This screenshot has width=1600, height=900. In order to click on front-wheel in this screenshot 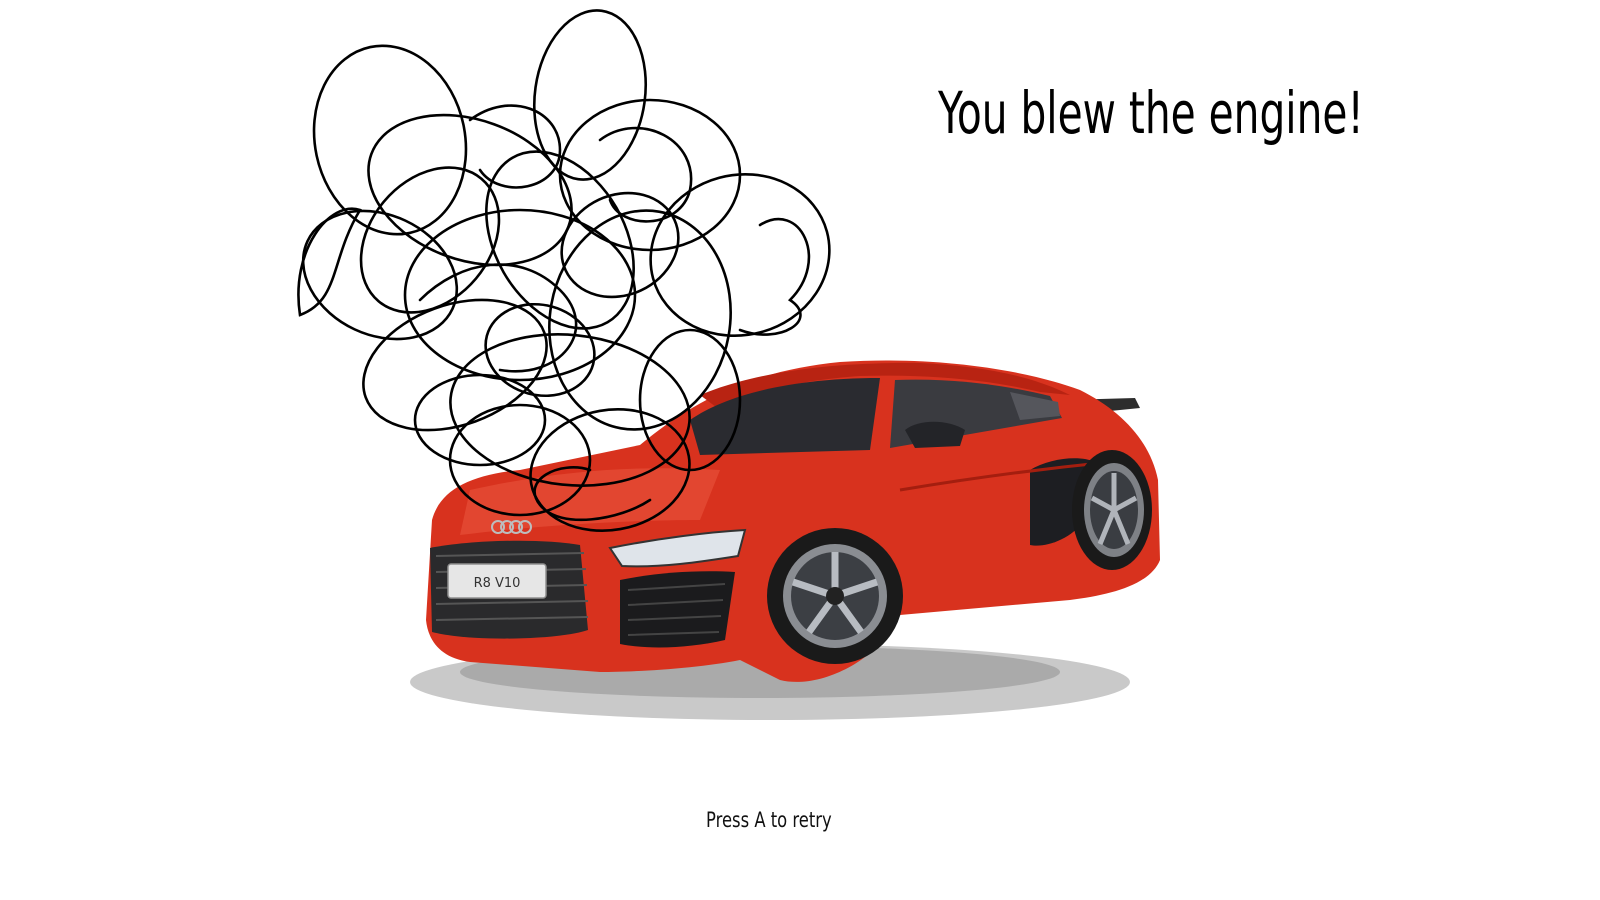, I will do `click(835, 596)`.